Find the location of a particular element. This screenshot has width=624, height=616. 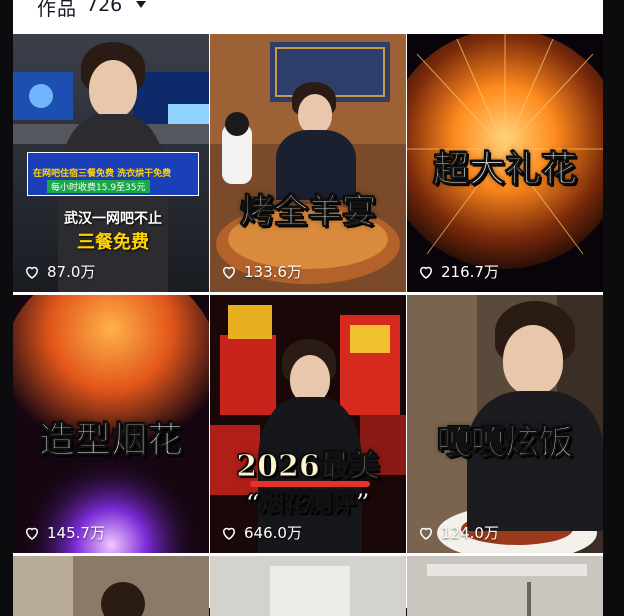

like-count-text: 87.0万 is located at coordinates (71, 272).